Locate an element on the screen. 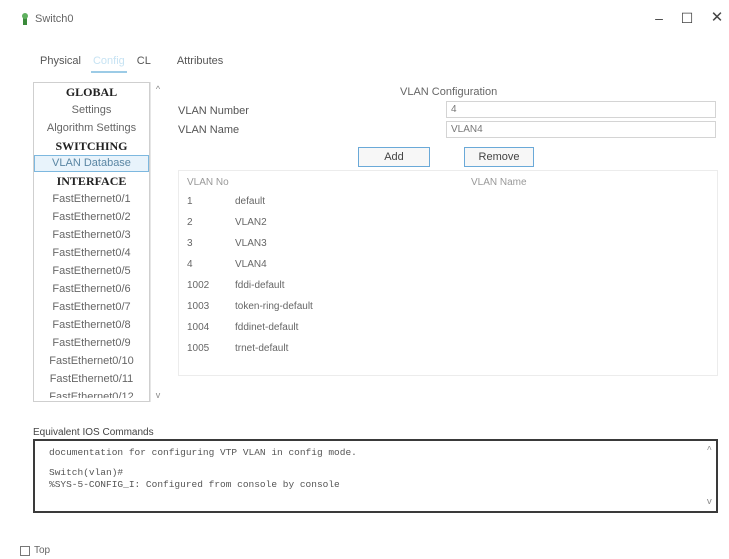 Image resolution: width=729 pixels, height=559 pixels. vlan-name-cell: VLAN2 is located at coordinates (251, 222).